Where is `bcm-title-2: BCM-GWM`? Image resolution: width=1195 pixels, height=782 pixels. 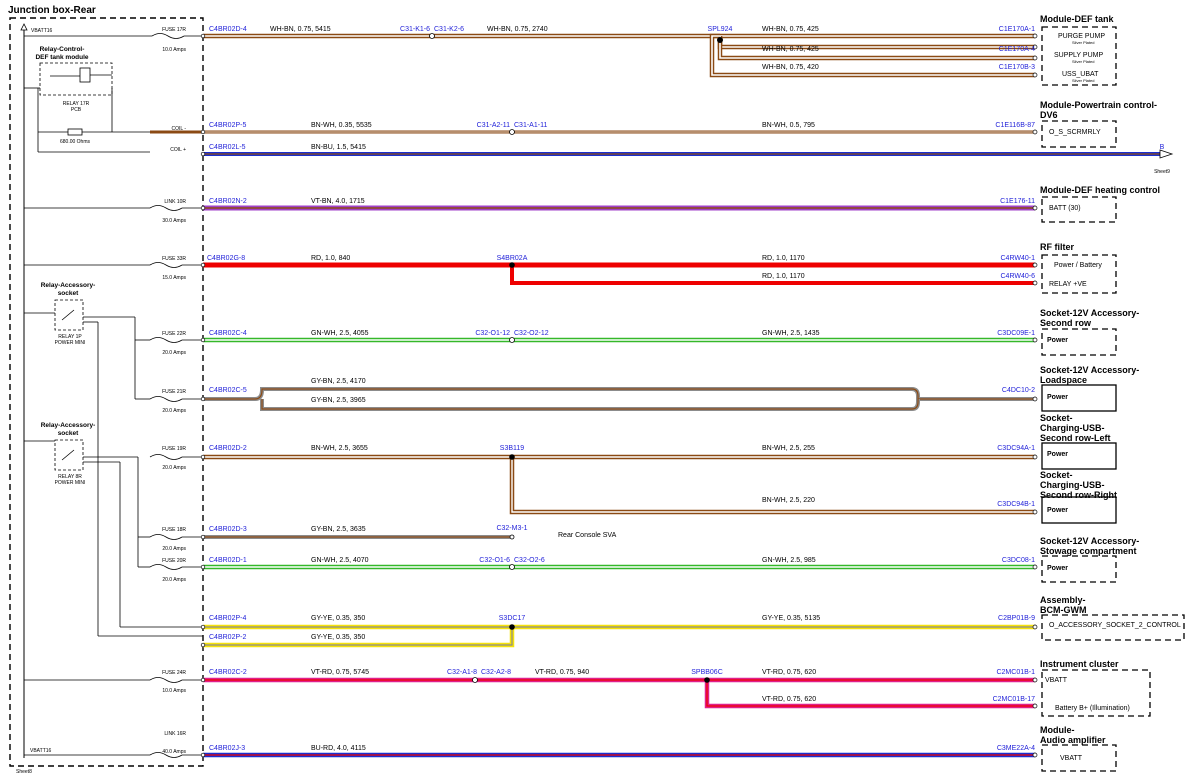 bcm-title-2: BCM-GWM is located at coordinates (1063, 610).